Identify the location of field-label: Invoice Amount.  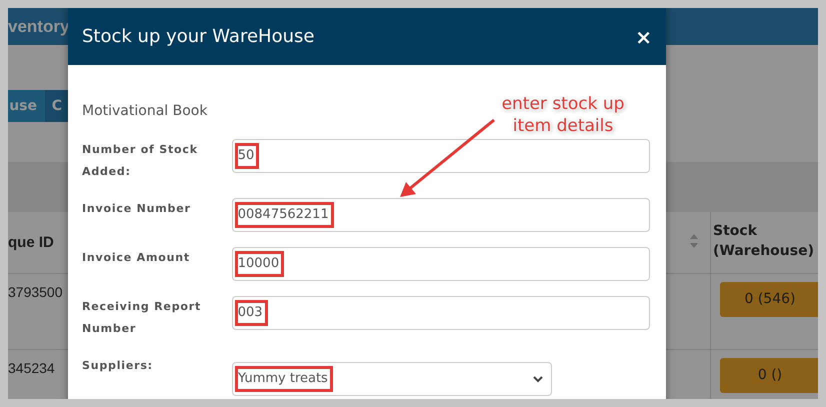
(136, 258).